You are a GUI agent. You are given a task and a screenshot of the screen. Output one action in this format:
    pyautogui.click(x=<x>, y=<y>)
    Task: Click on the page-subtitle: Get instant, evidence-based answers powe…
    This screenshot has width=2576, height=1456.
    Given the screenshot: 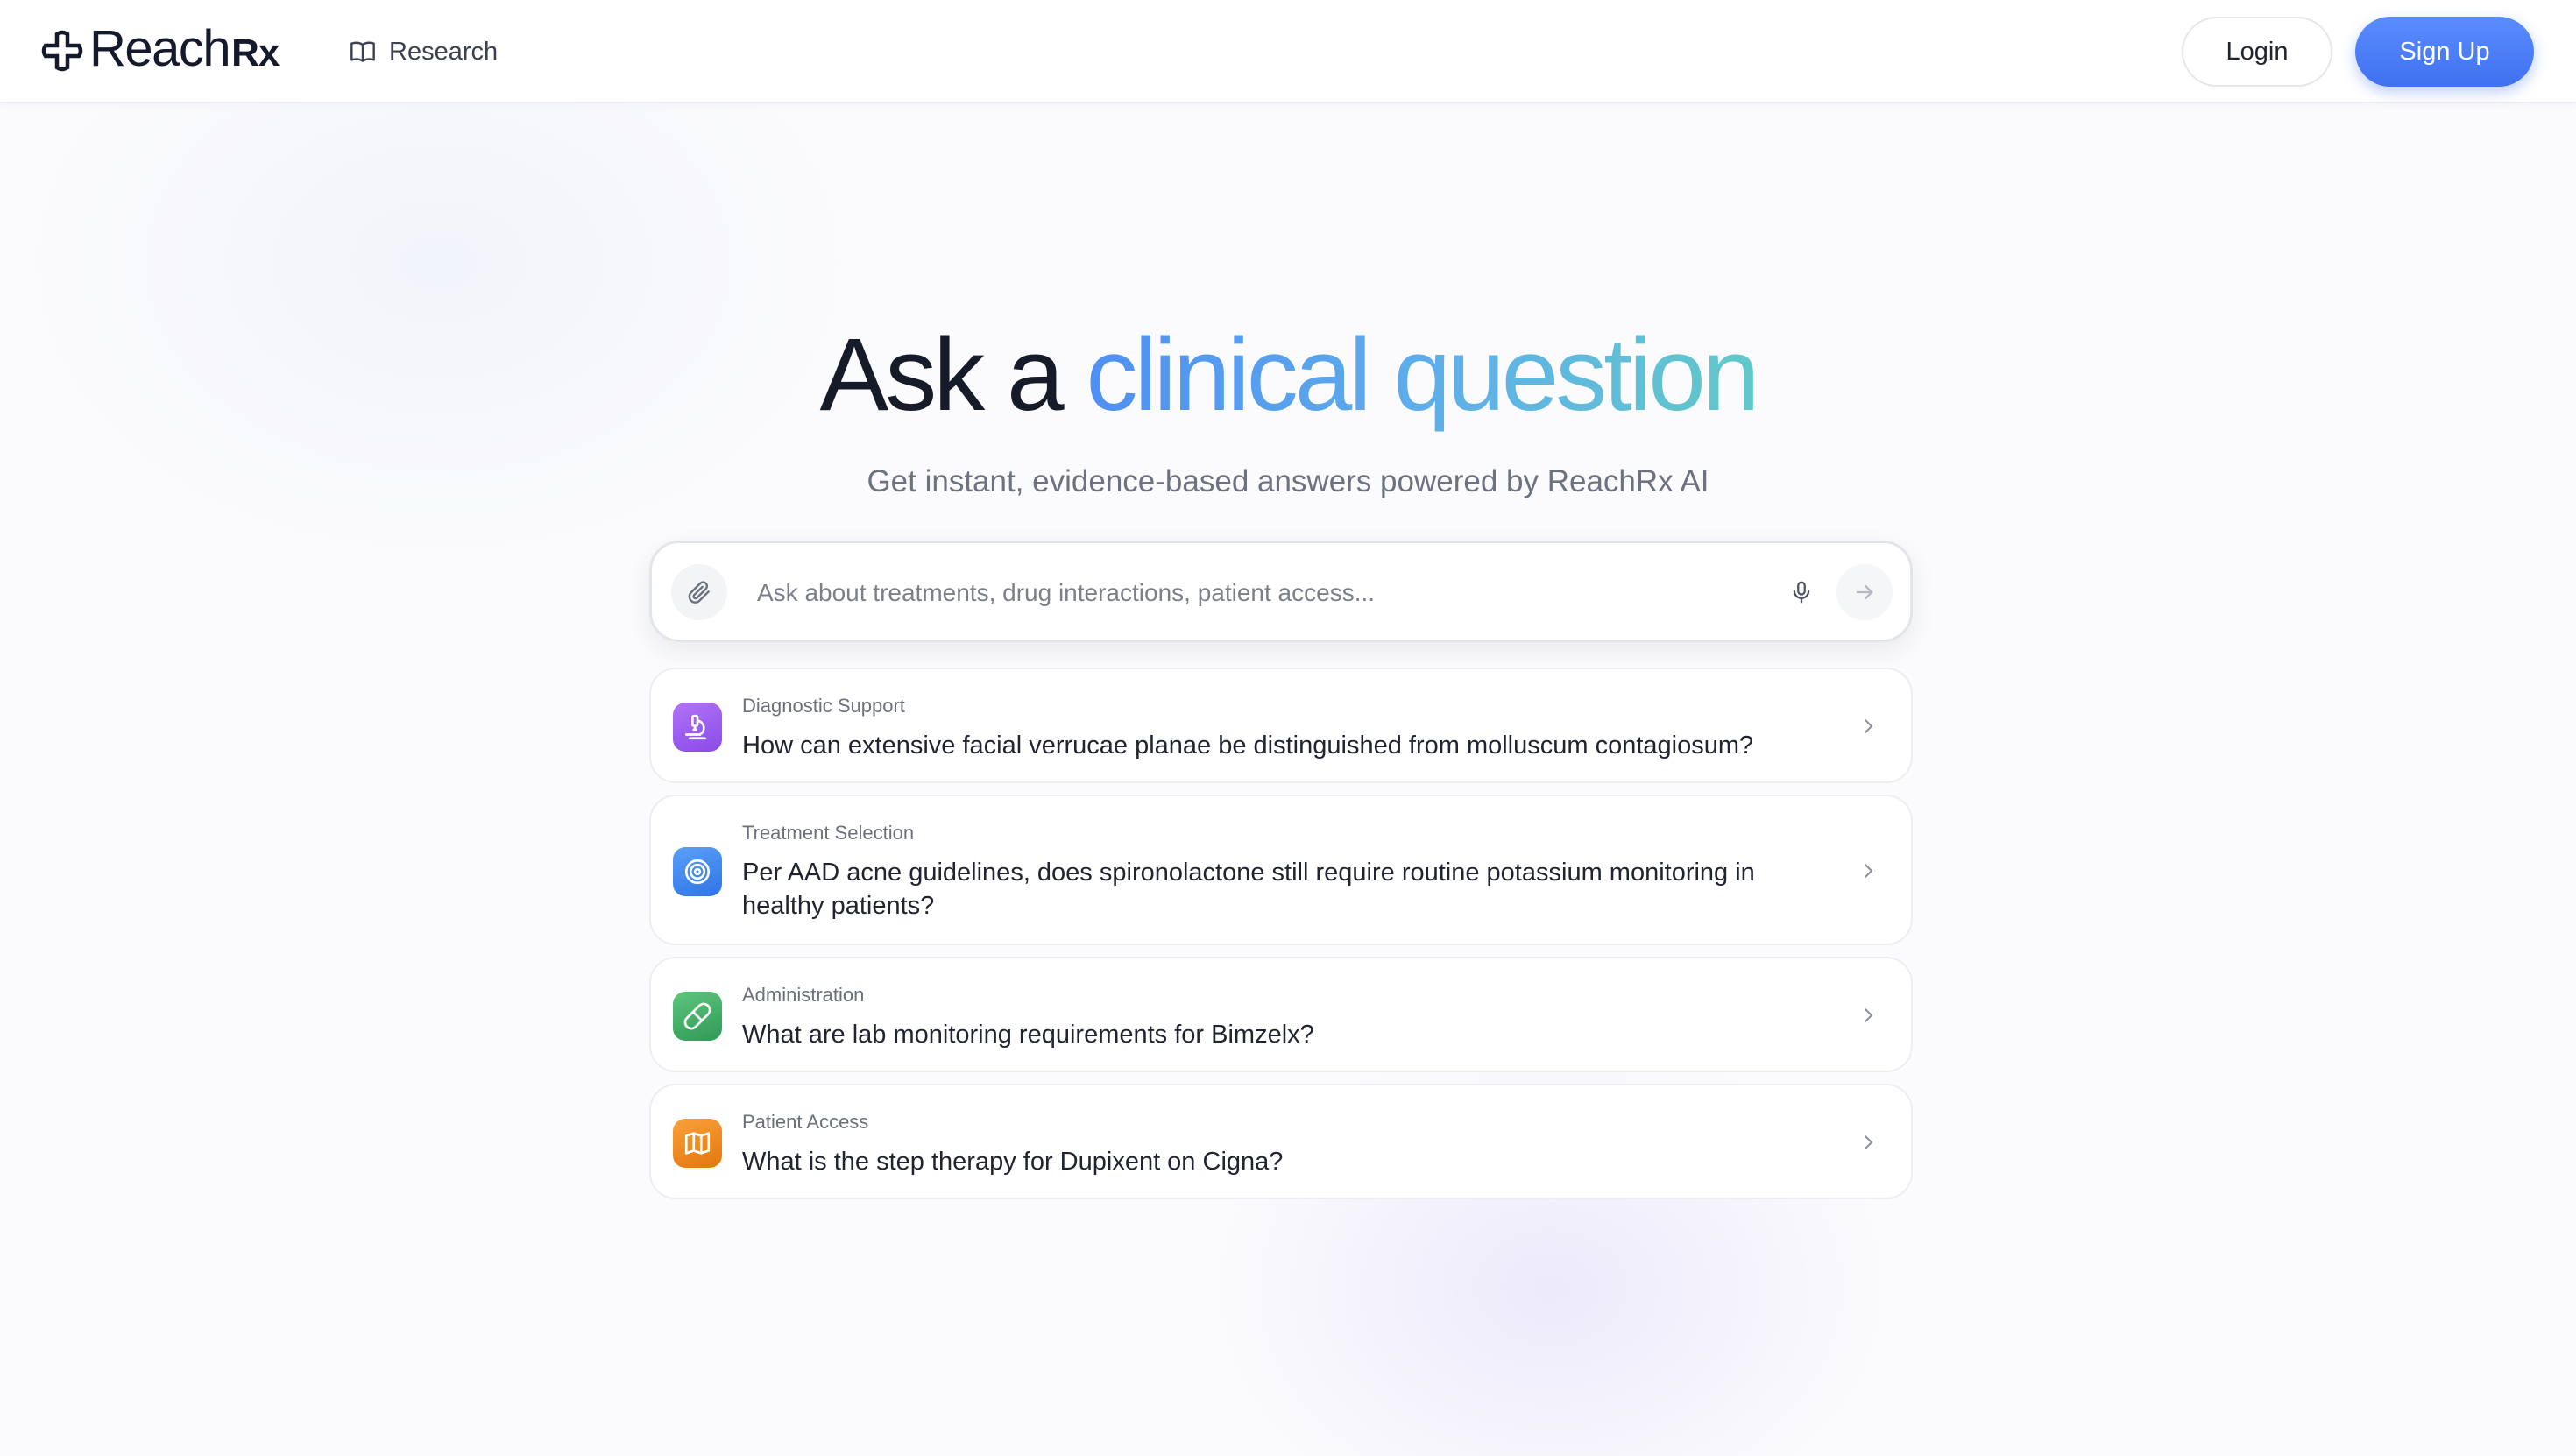 What is the action you would take?
    pyautogui.click(x=1288, y=481)
    